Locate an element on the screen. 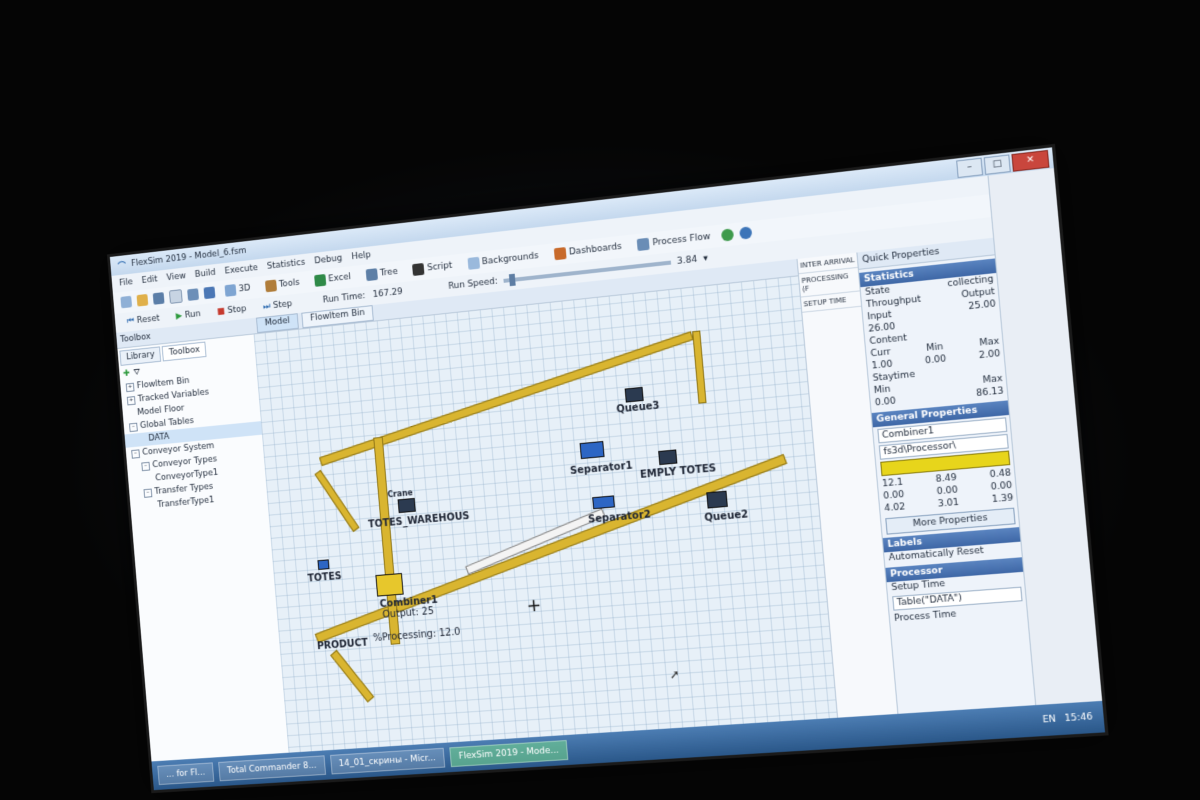 This screenshot has width=1200, height=800. tree-item-label: TransferType1 is located at coordinates (186, 503).